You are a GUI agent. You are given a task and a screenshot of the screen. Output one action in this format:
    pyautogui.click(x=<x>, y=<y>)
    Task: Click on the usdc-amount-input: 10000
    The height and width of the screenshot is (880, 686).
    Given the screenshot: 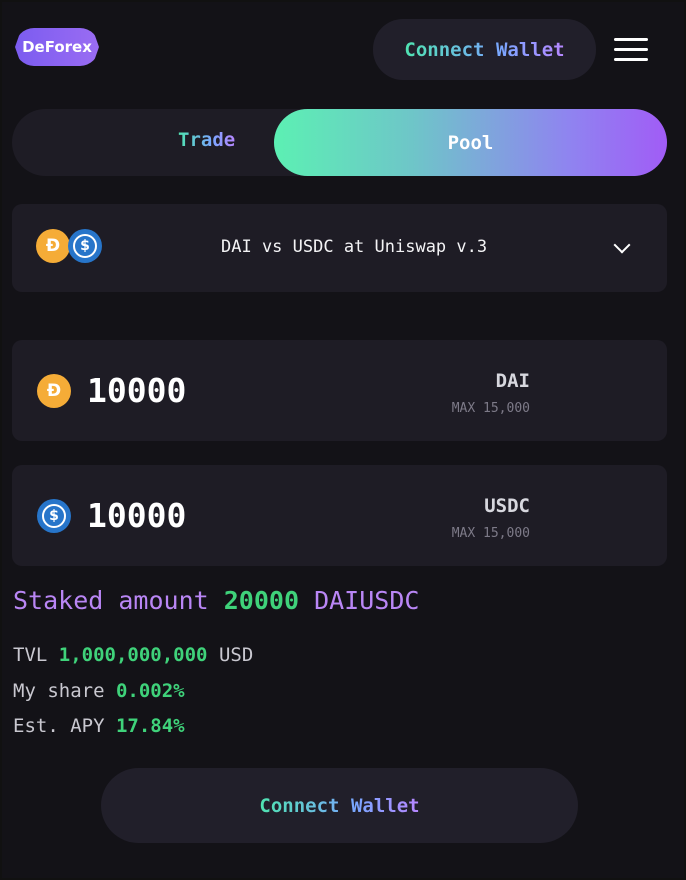 What is the action you would take?
    pyautogui.click(x=136, y=515)
    